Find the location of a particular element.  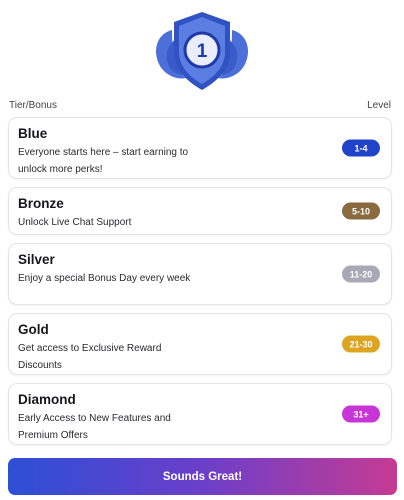

tier-name: Bronze is located at coordinates (41, 203).